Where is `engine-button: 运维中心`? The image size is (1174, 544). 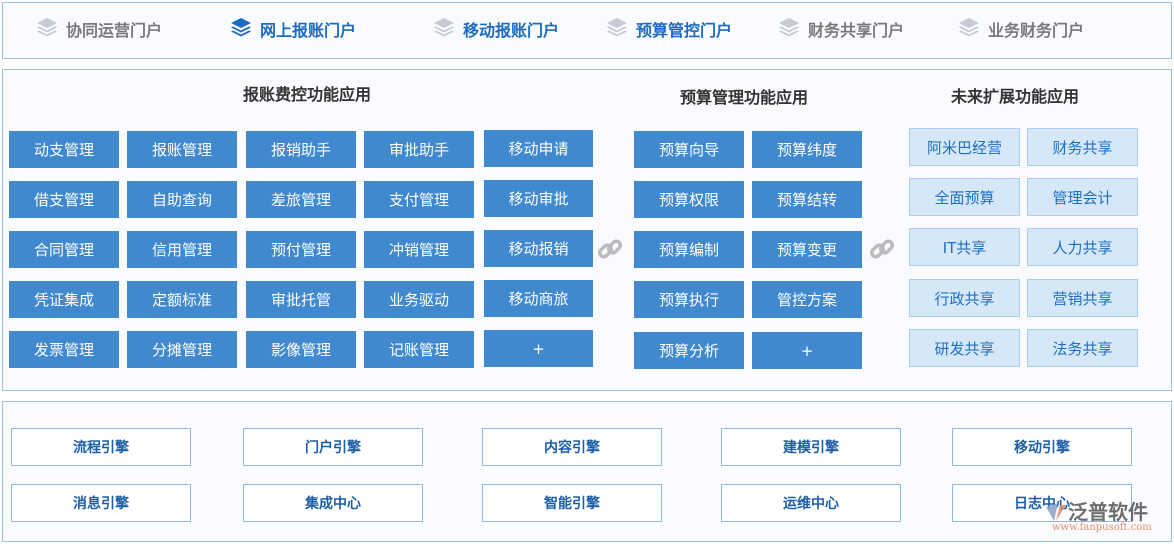
engine-button: 运维中心 is located at coordinates (811, 503).